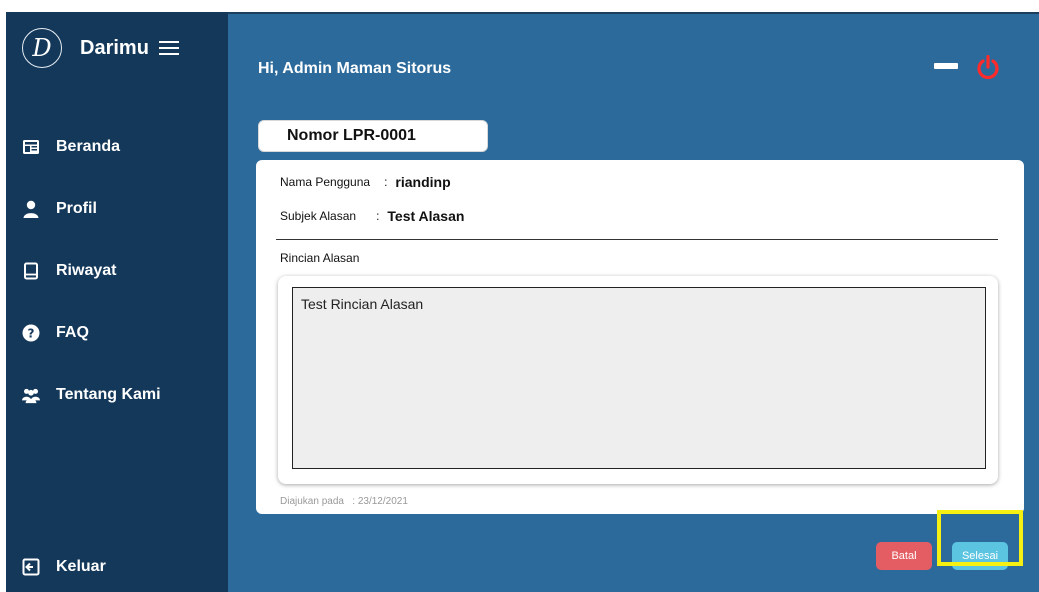  I want to click on sidebar-item-riwayat: Riwayat, so click(69, 271).